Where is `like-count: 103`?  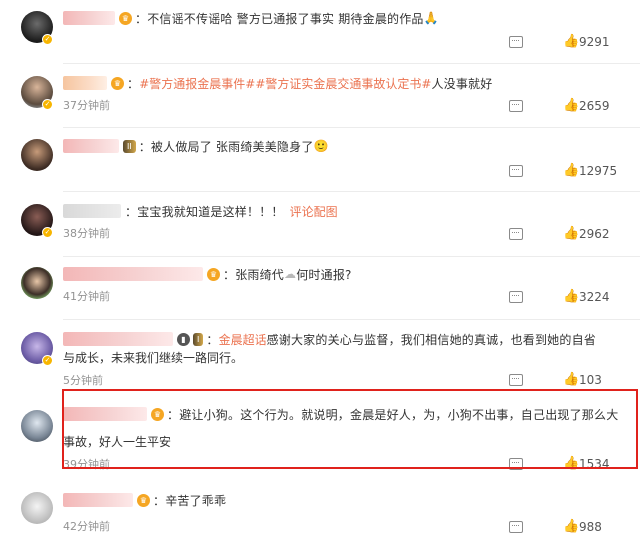 like-count: 103 is located at coordinates (590, 380).